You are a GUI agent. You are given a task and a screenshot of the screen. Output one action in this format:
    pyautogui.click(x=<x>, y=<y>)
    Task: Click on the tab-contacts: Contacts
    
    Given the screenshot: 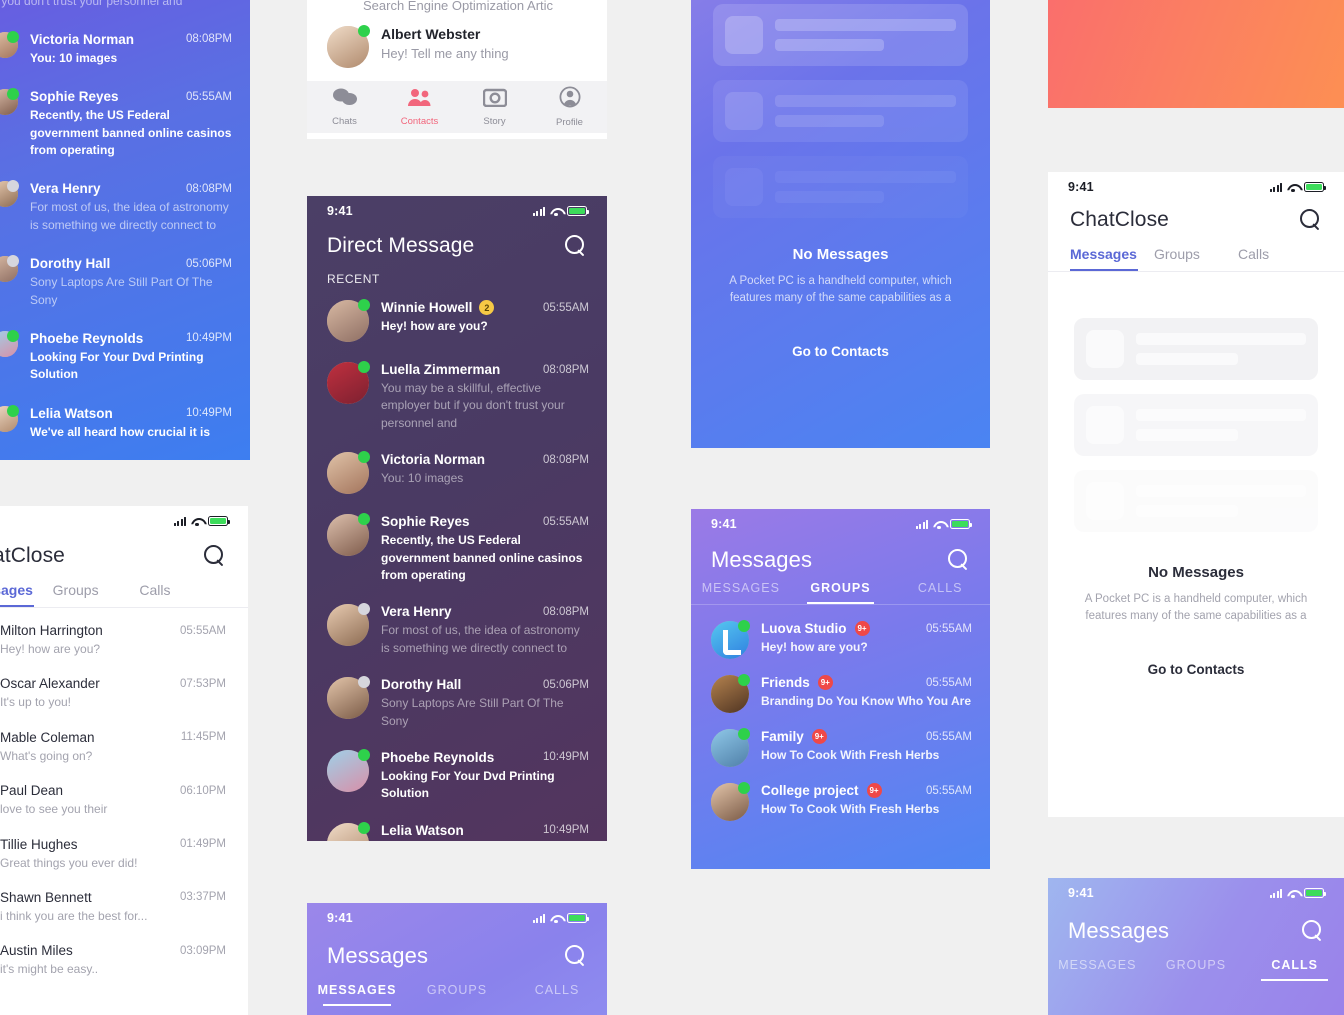 What is the action you would take?
    pyautogui.click(x=419, y=107)
    